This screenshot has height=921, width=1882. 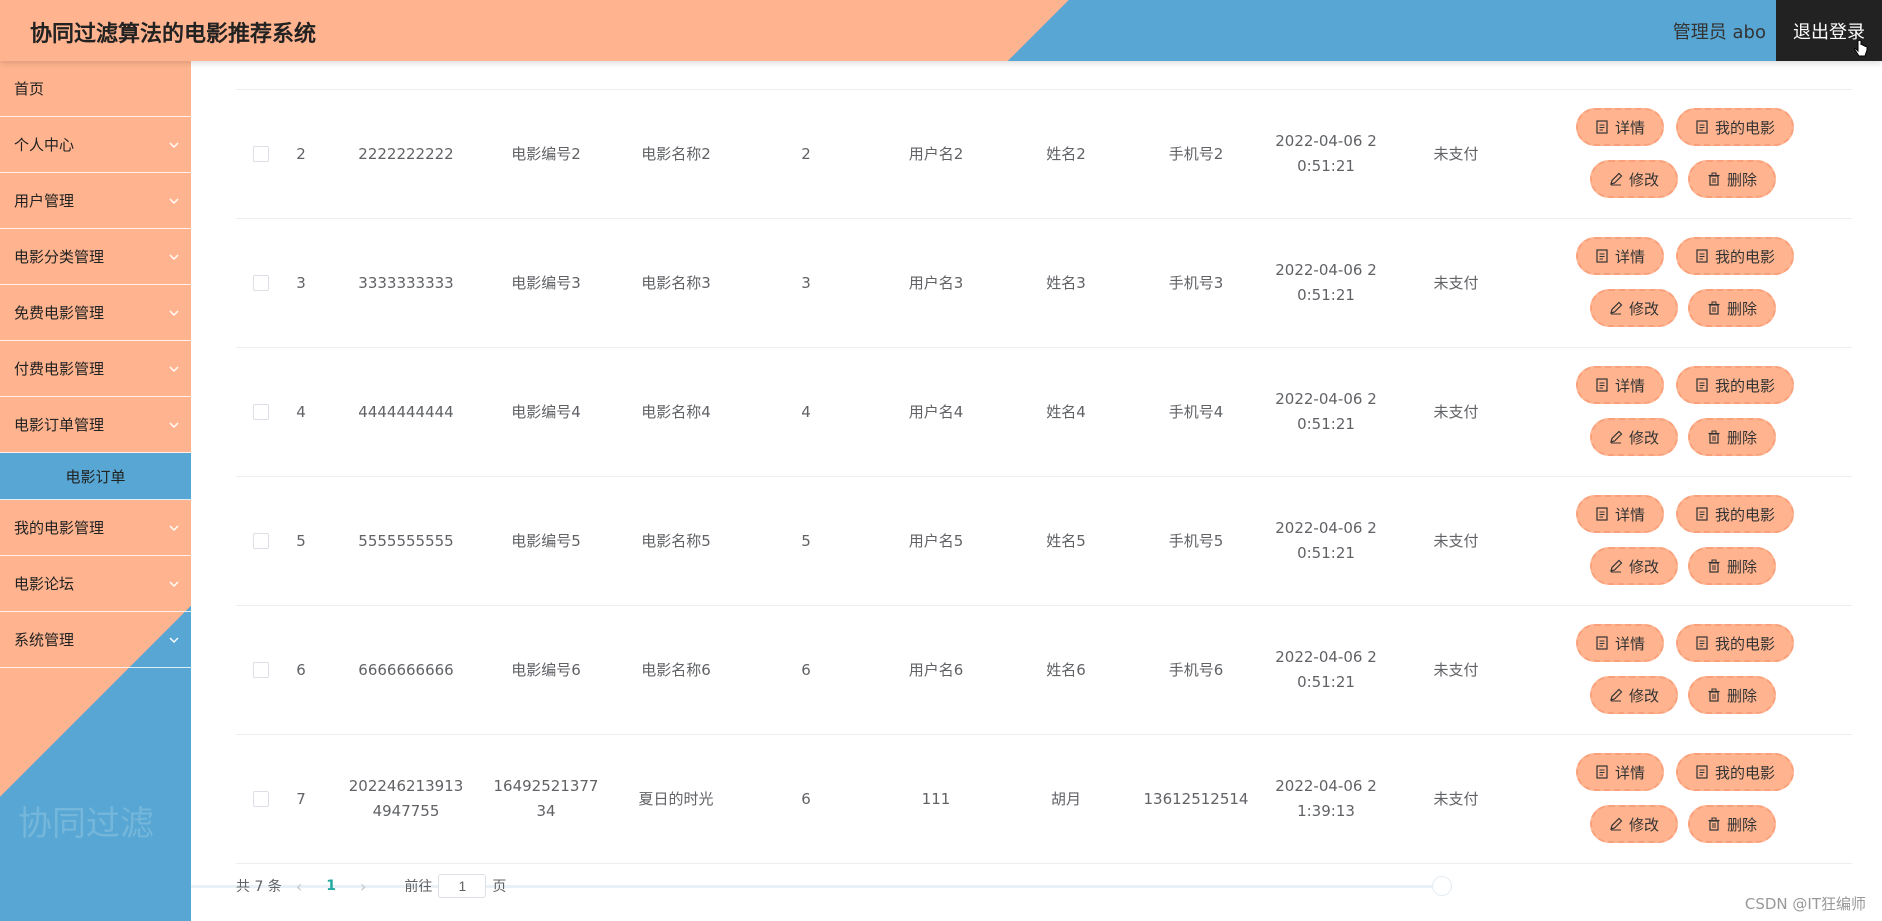 I want to click on current-page: 1, so click(x=331, y=886).